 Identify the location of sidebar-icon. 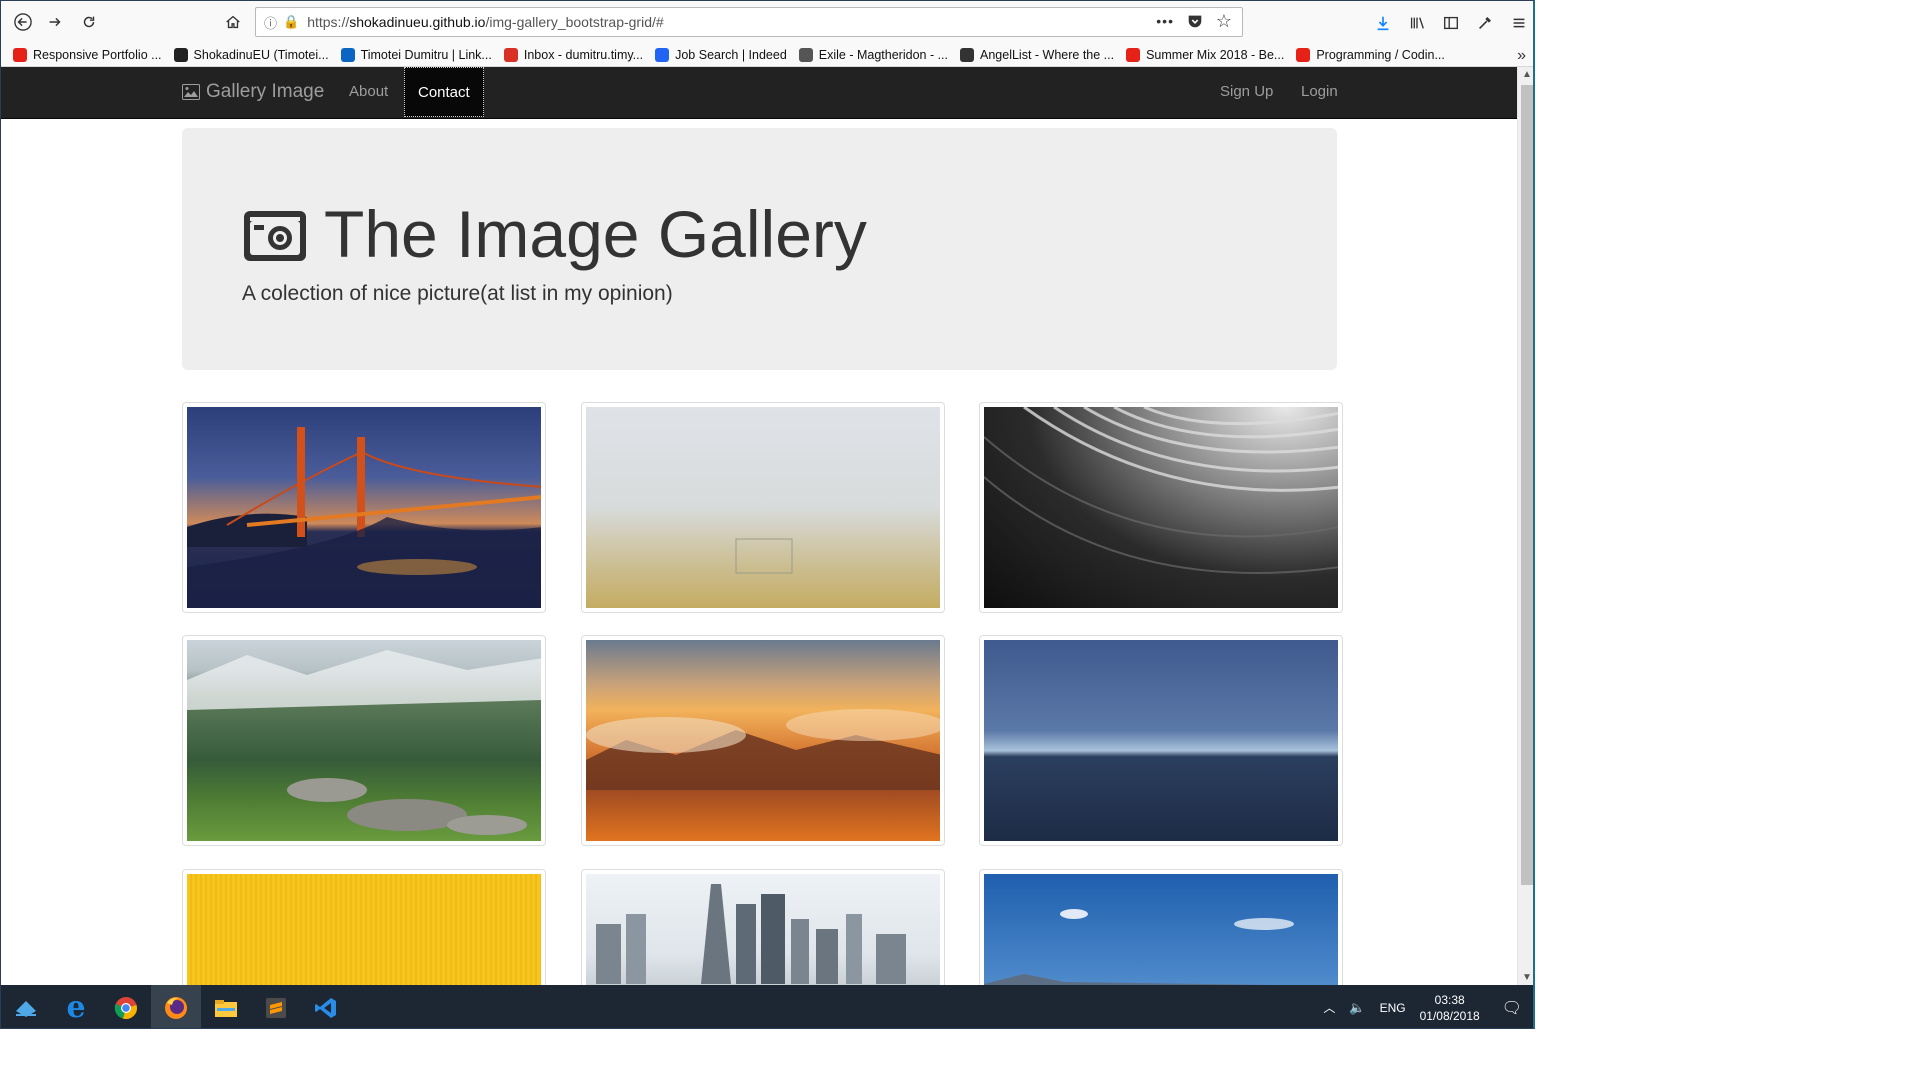
(1451, 23).